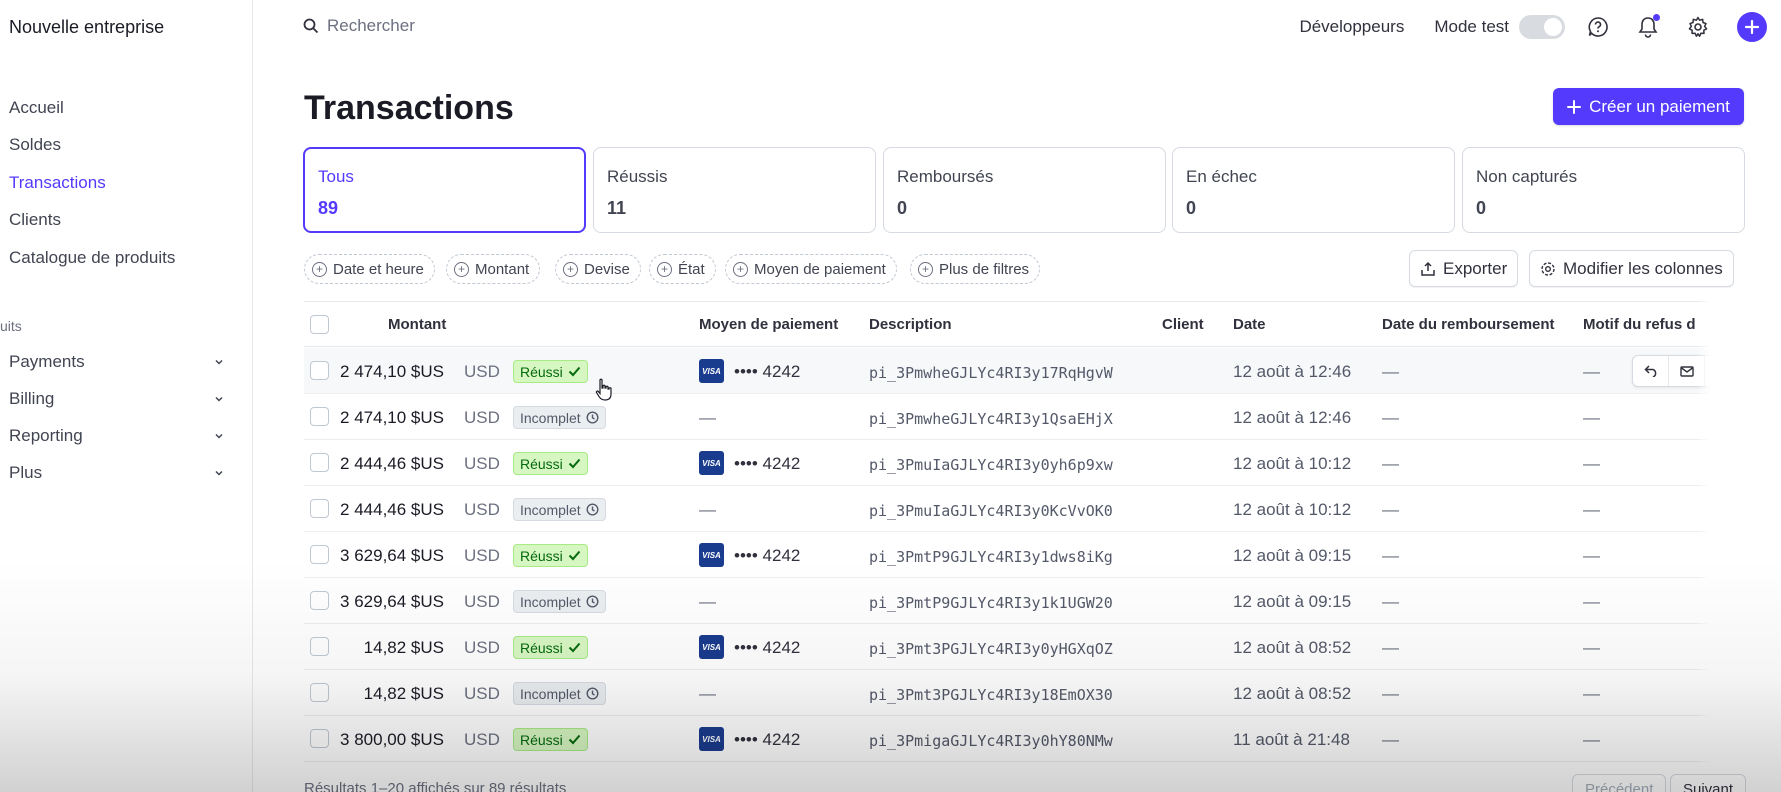 Image resolution: width=1781 pixels, height=792 pixels. What do you see at coordinates (116, 399) in the screenshot?
I see `sidebar-item-billing: Billing` at bounding box center [116, 399].